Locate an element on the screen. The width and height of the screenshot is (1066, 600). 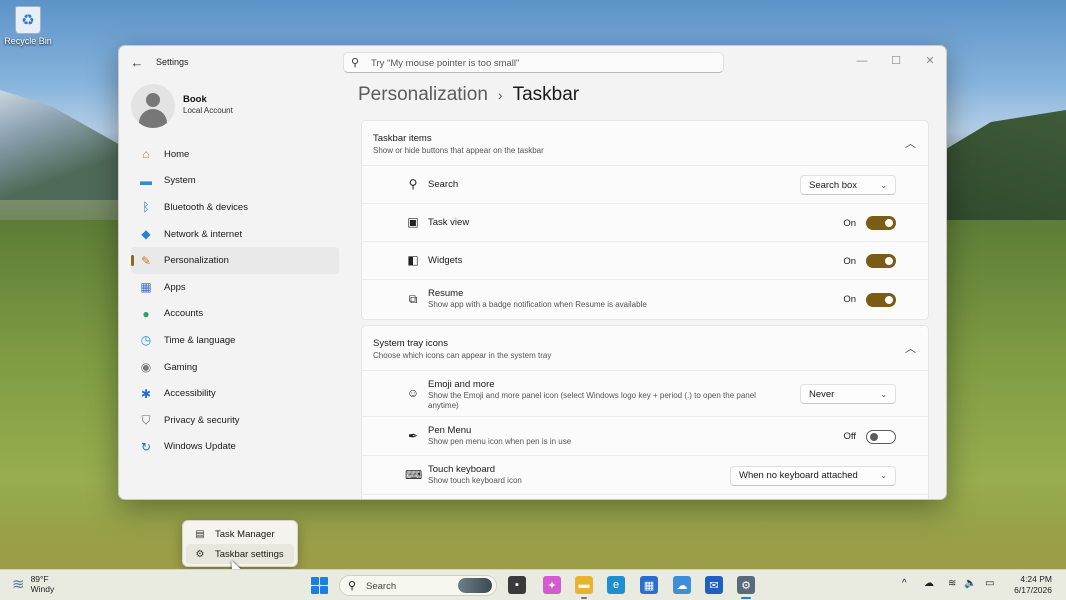
setting-row-task-view: ▣ Task view On is located at coordinates (645, 223).